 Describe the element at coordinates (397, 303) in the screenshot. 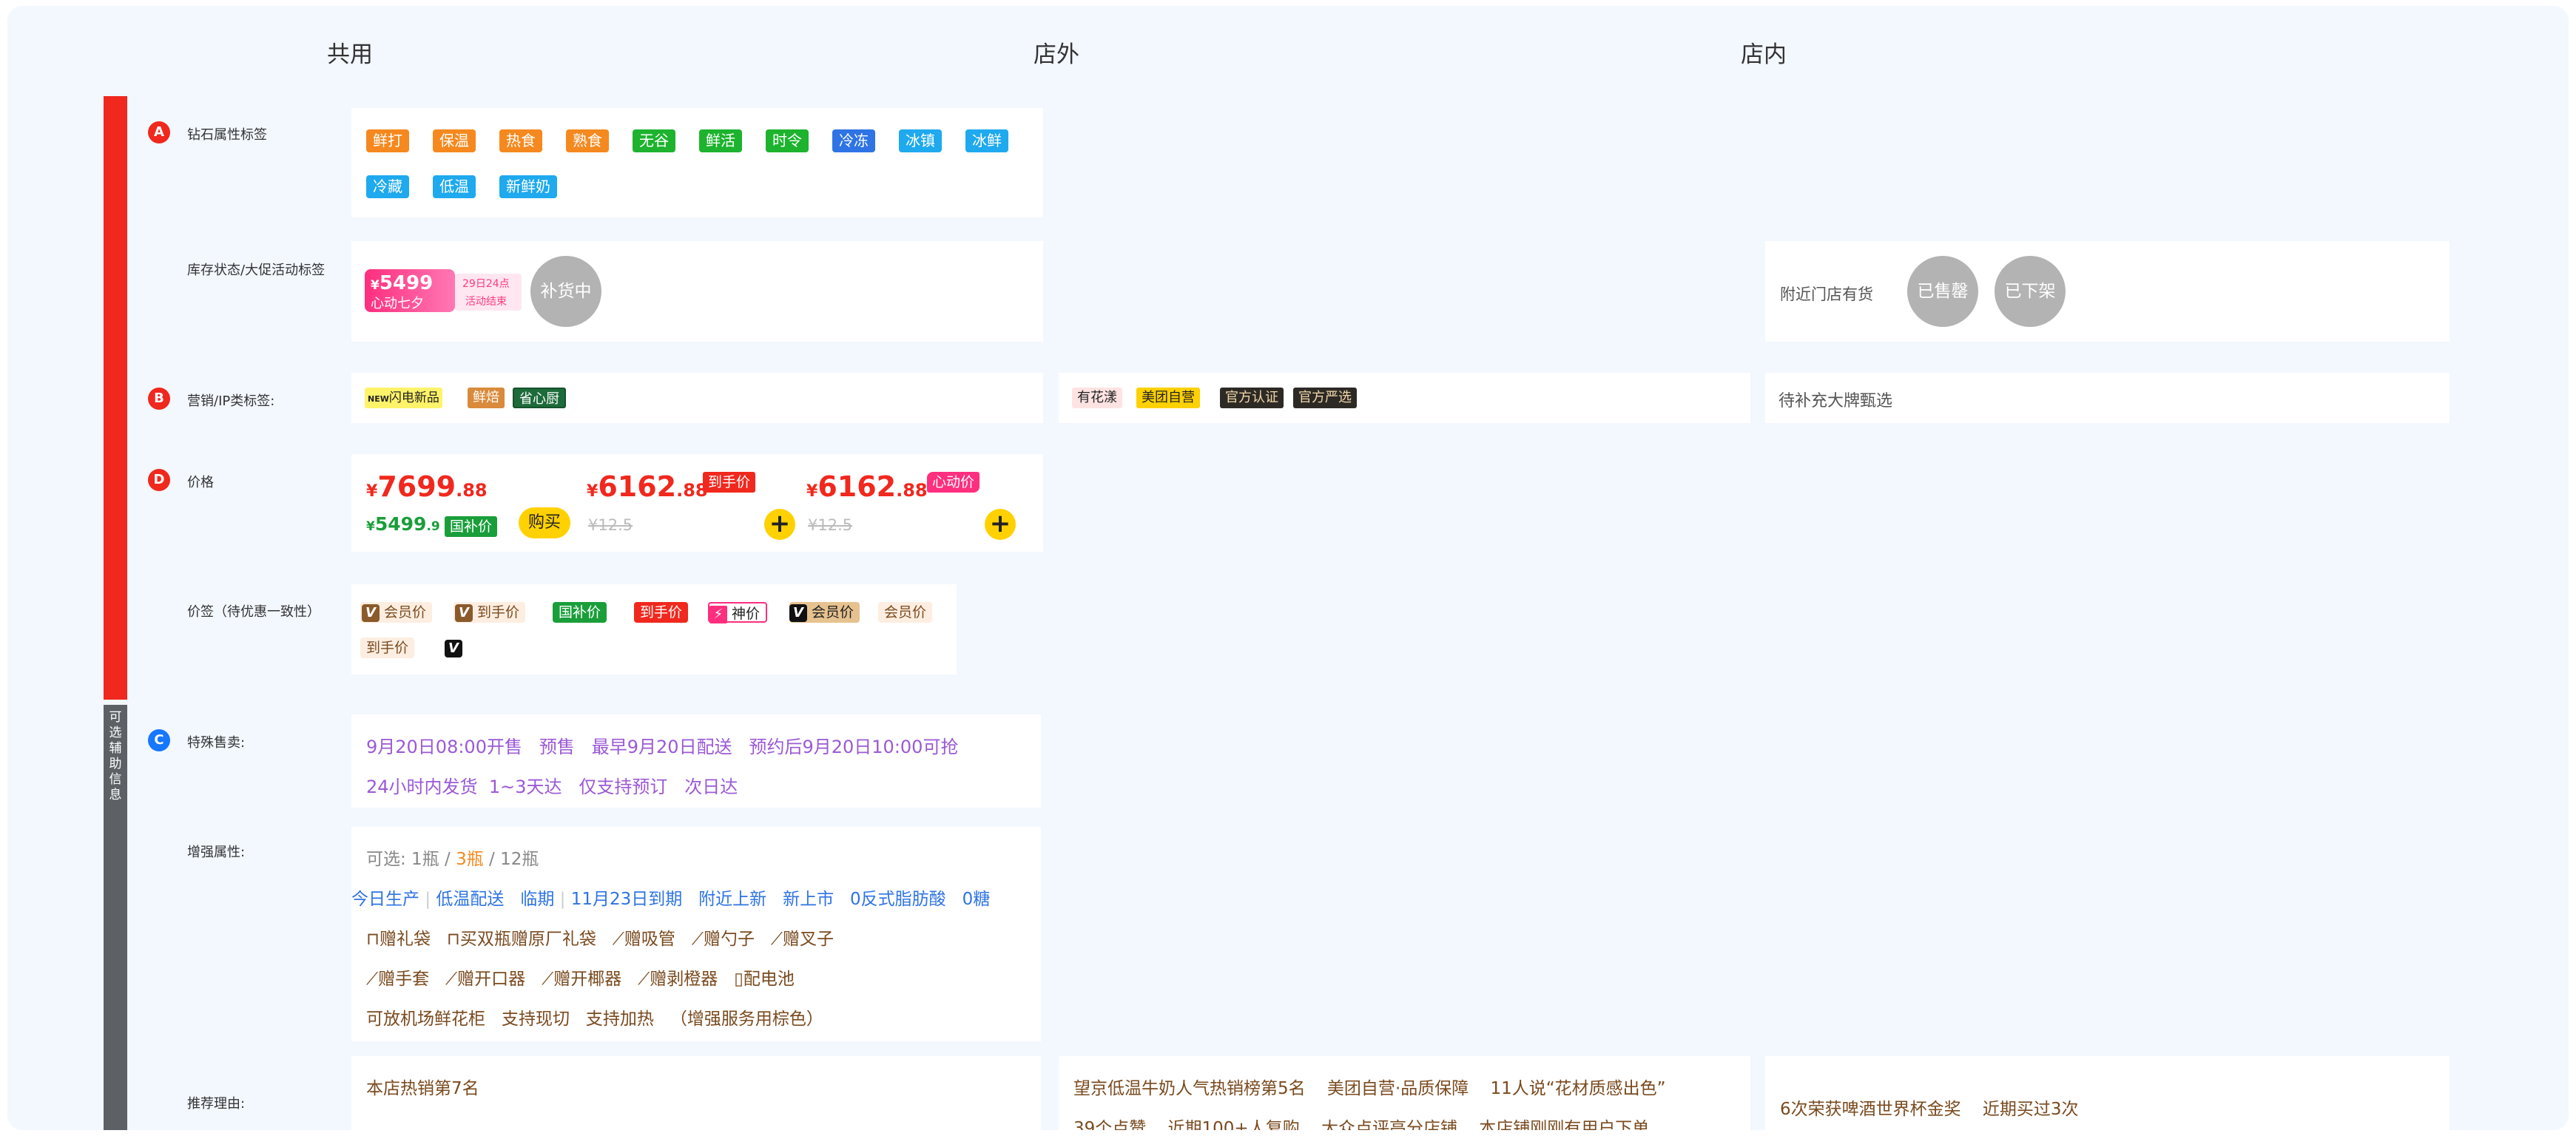

I see `promo-name: 心动七夕` at that location.